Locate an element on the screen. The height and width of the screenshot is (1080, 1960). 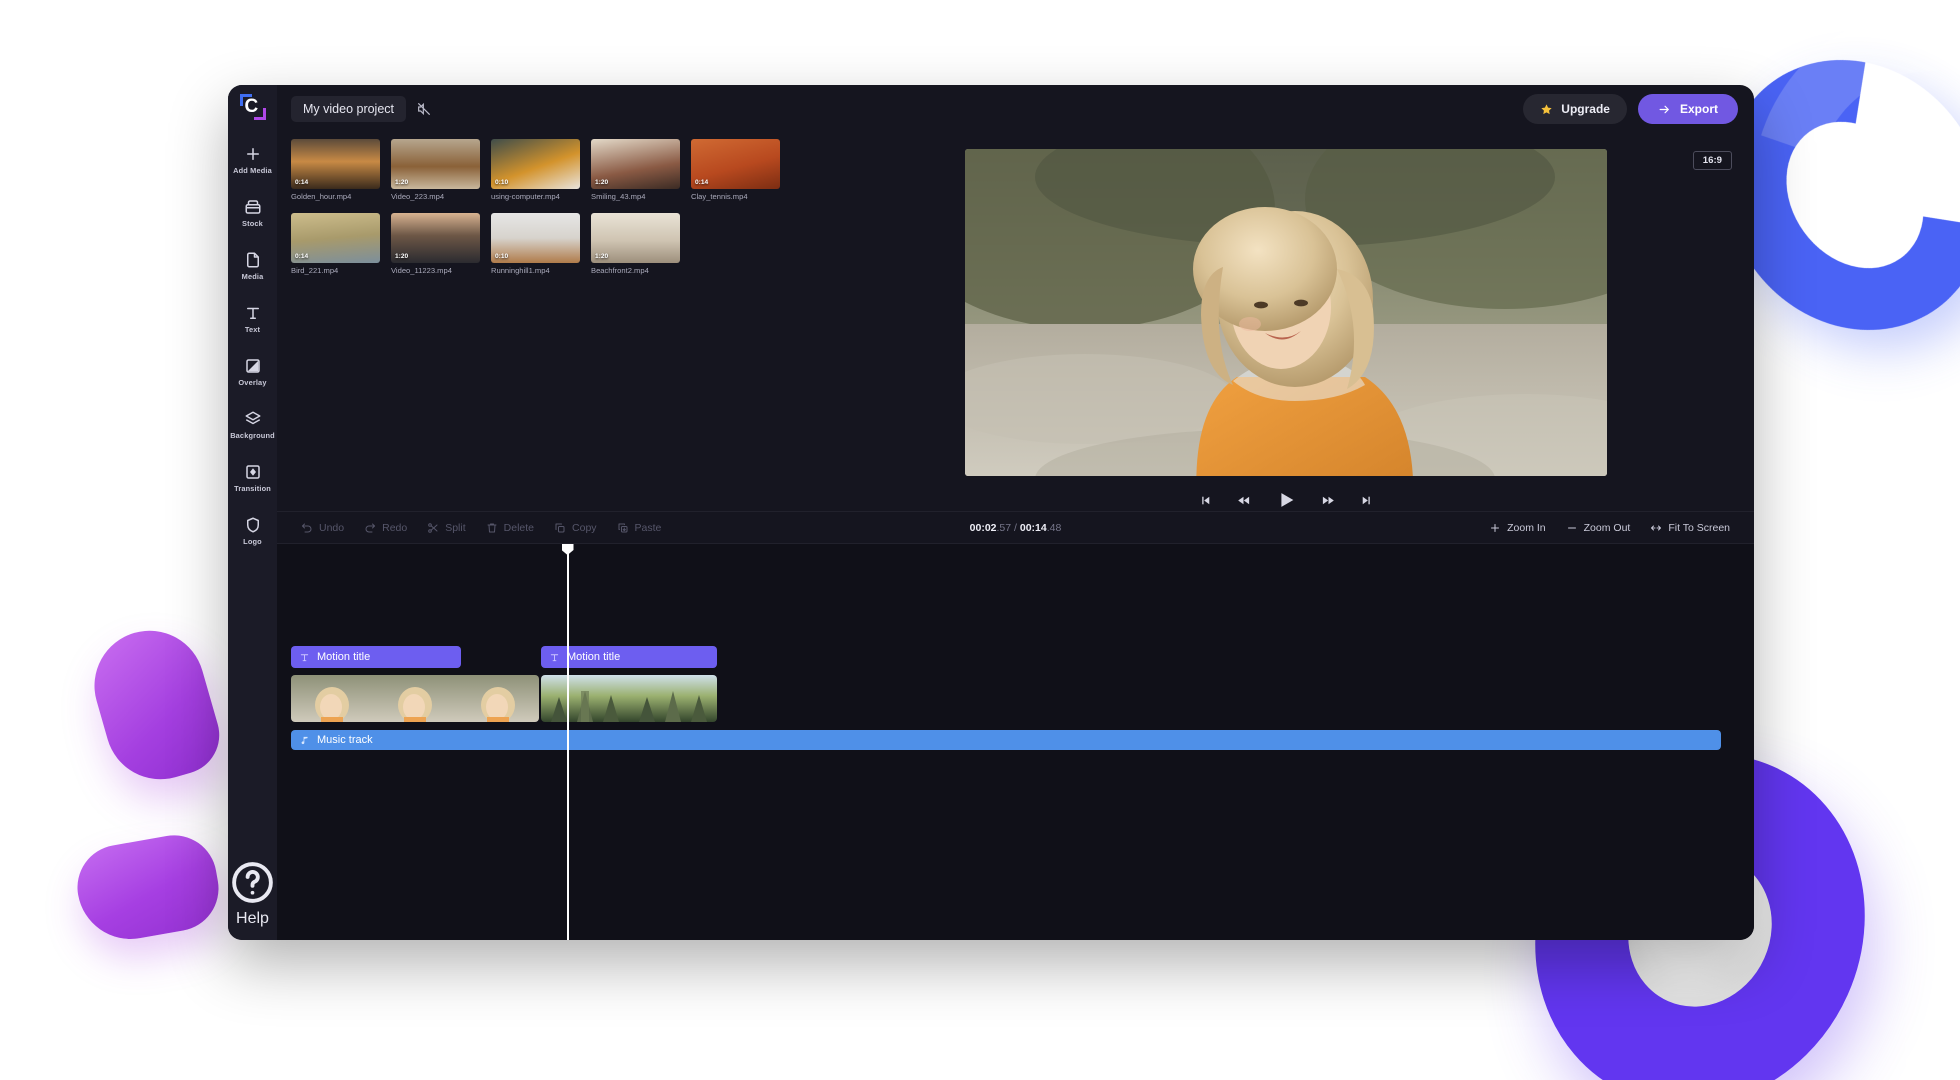
timeline-audio-clip: Music track is located at coordinates (1006, 740).